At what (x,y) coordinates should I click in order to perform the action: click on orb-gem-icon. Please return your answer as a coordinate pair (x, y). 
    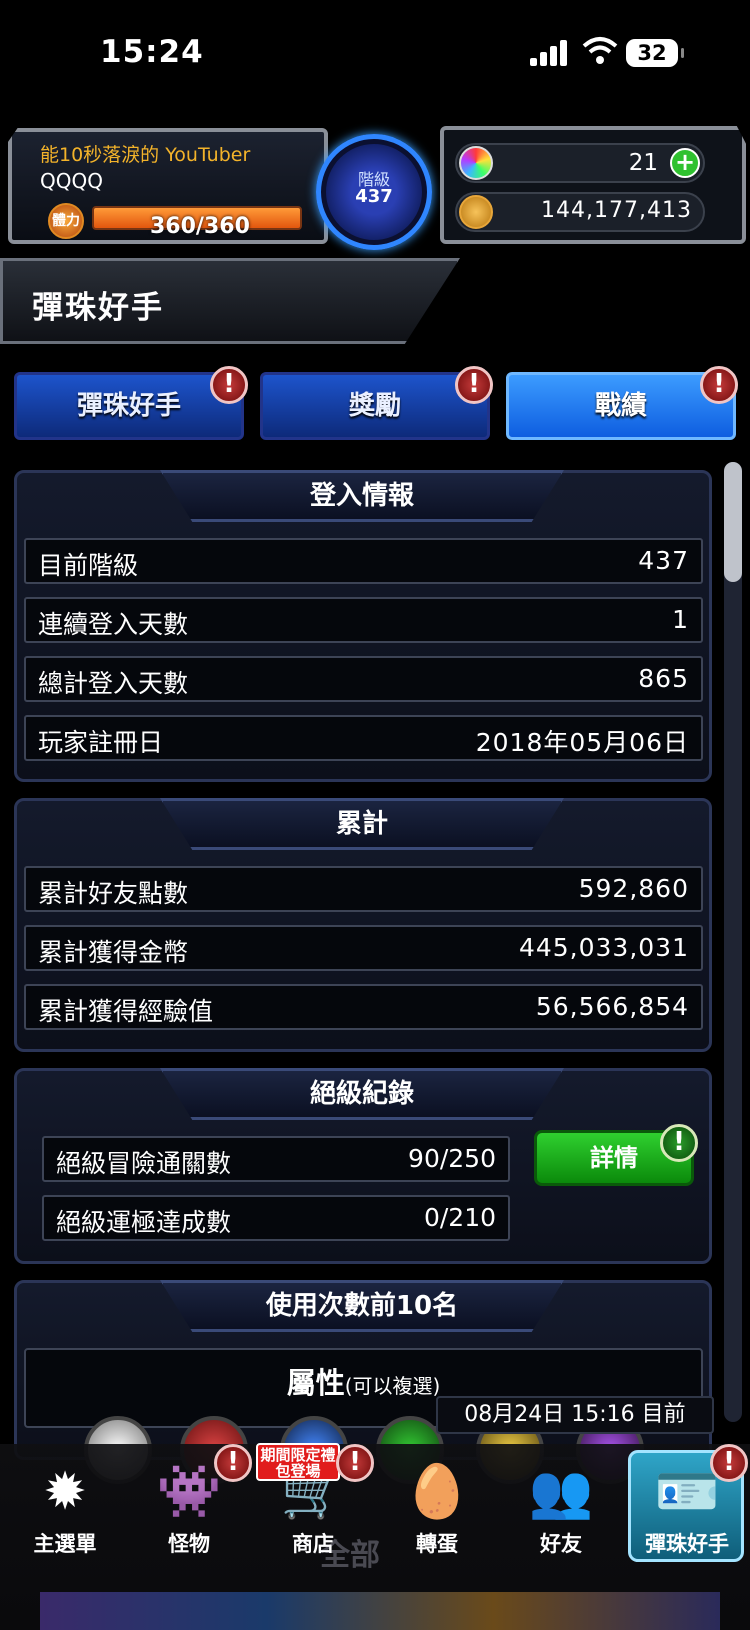
    Looking at the image, I should click on (476, 163).